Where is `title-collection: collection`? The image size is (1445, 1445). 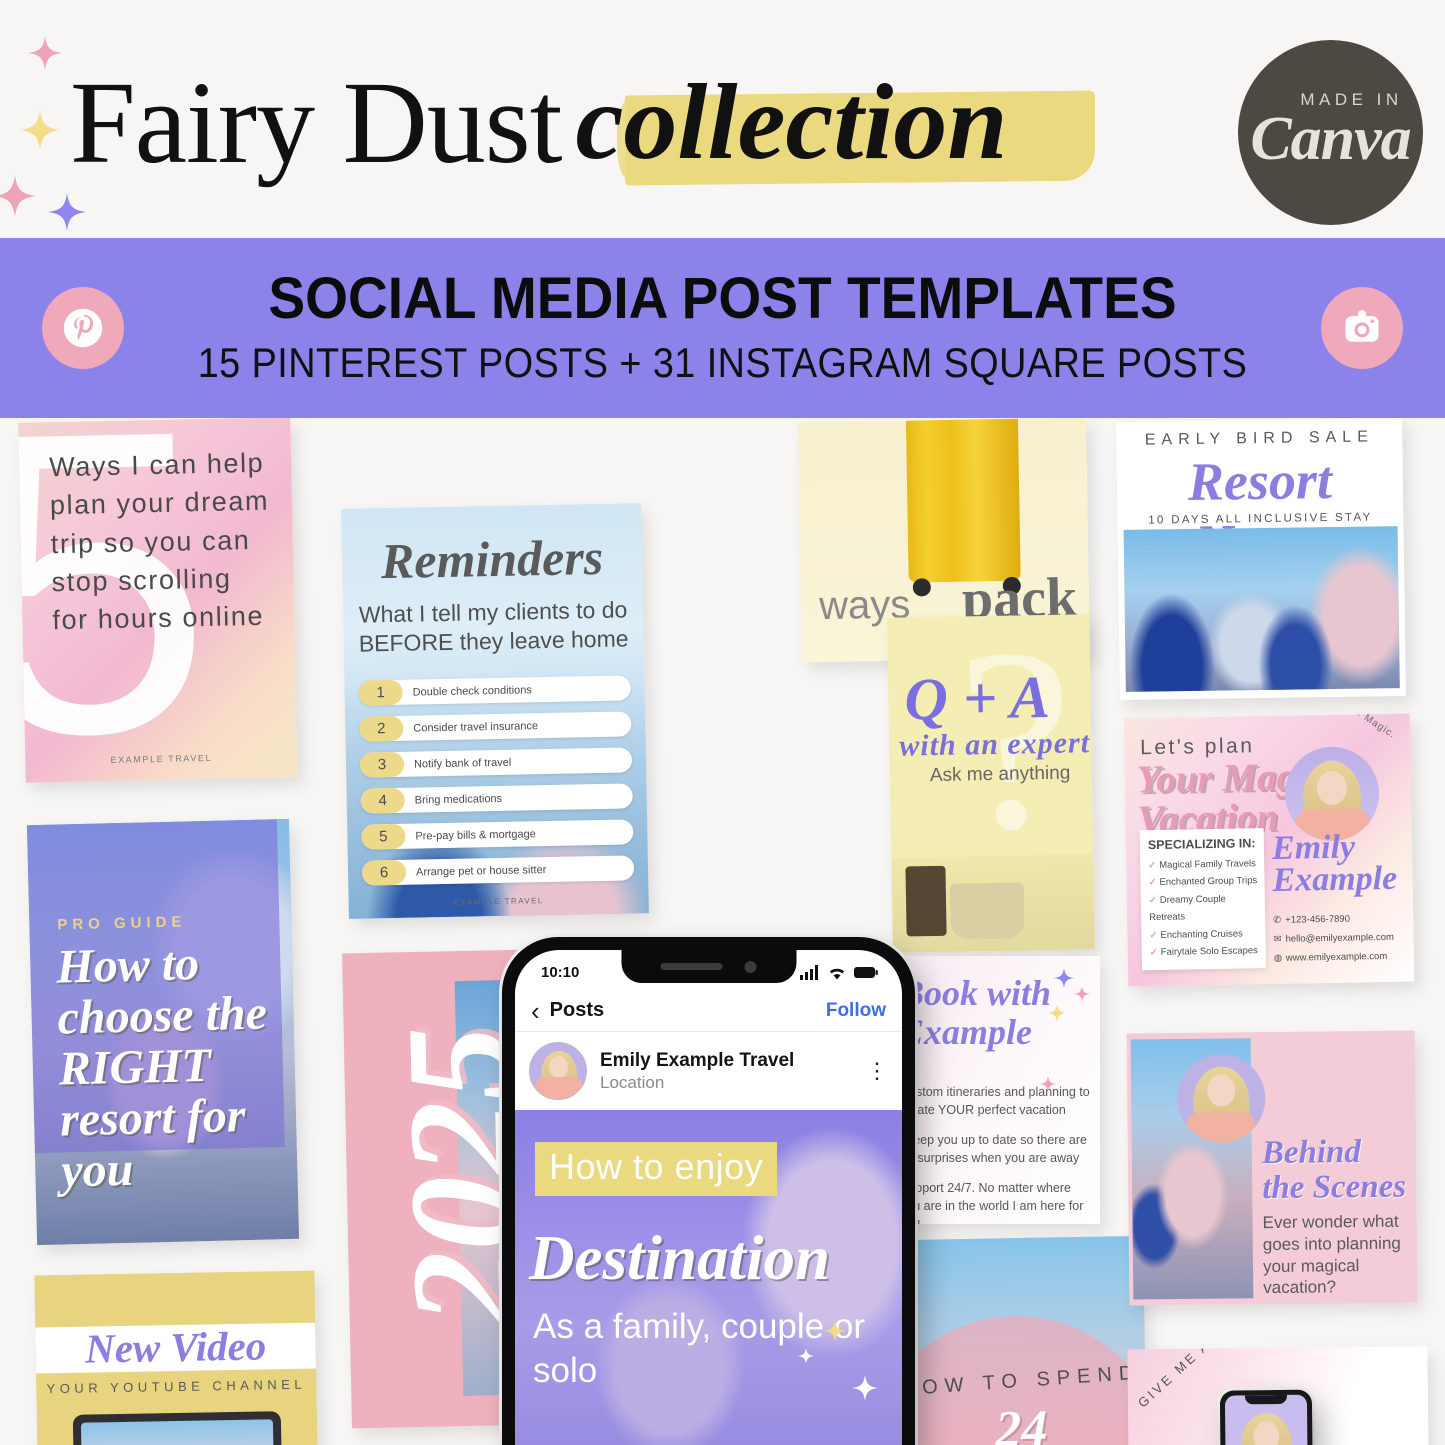
title-collection: collection is located at coordinates (791, 122).